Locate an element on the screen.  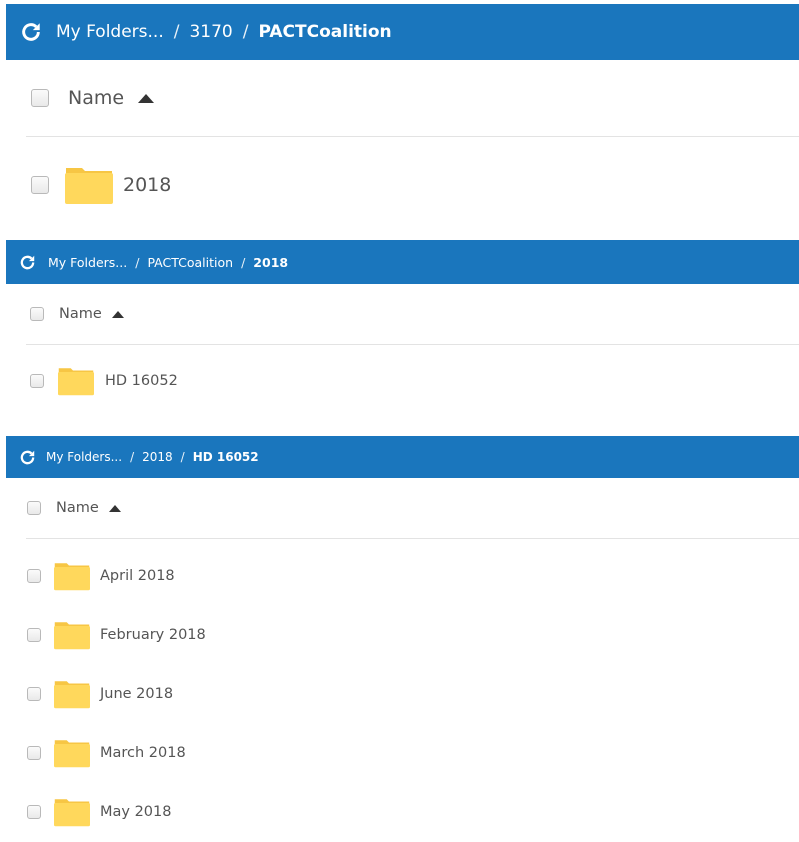
breadcrumb-current: 2018 is located at coordinates (271, 262).